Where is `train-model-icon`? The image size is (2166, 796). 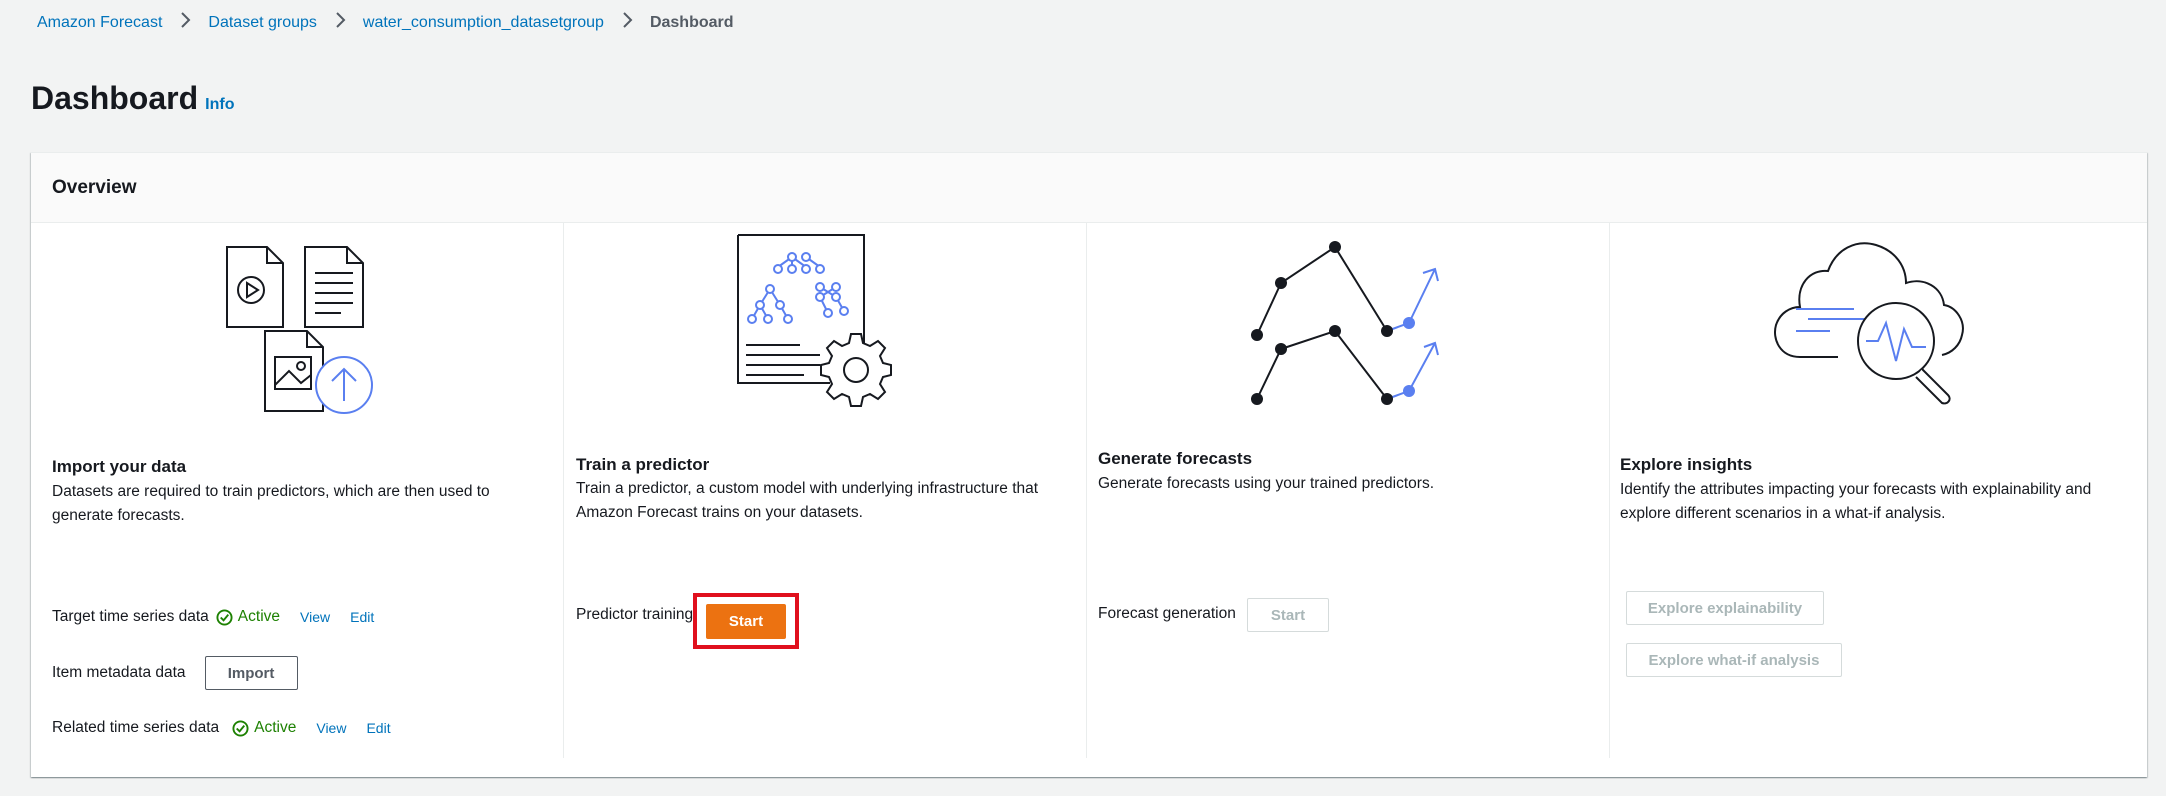 train-model-icon is located at coordinates (814, 320).